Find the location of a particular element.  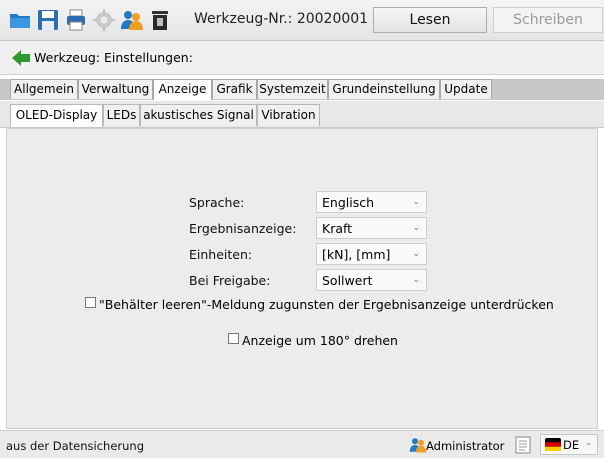

release-select: Sollwert ⌄ is located at coordinates (371, 280).